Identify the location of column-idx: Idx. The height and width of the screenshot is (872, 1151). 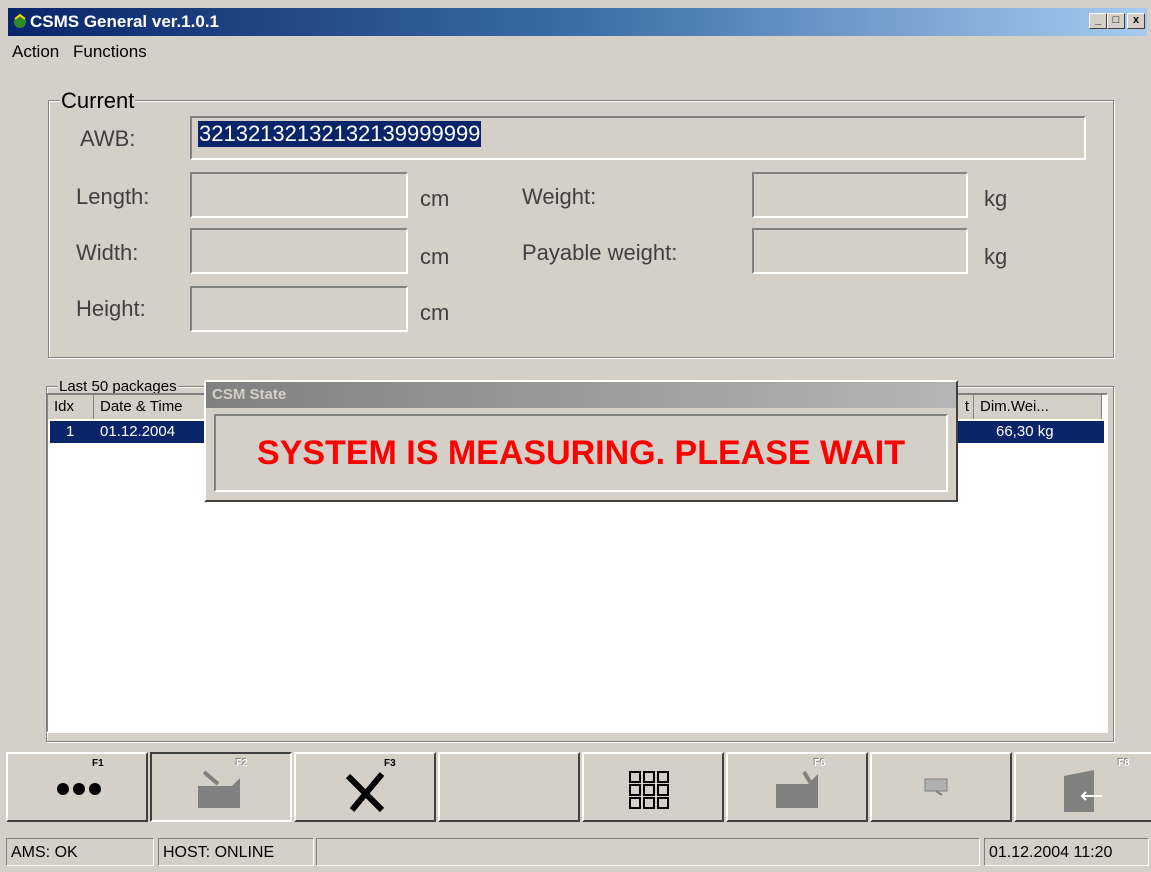
(71, 407).